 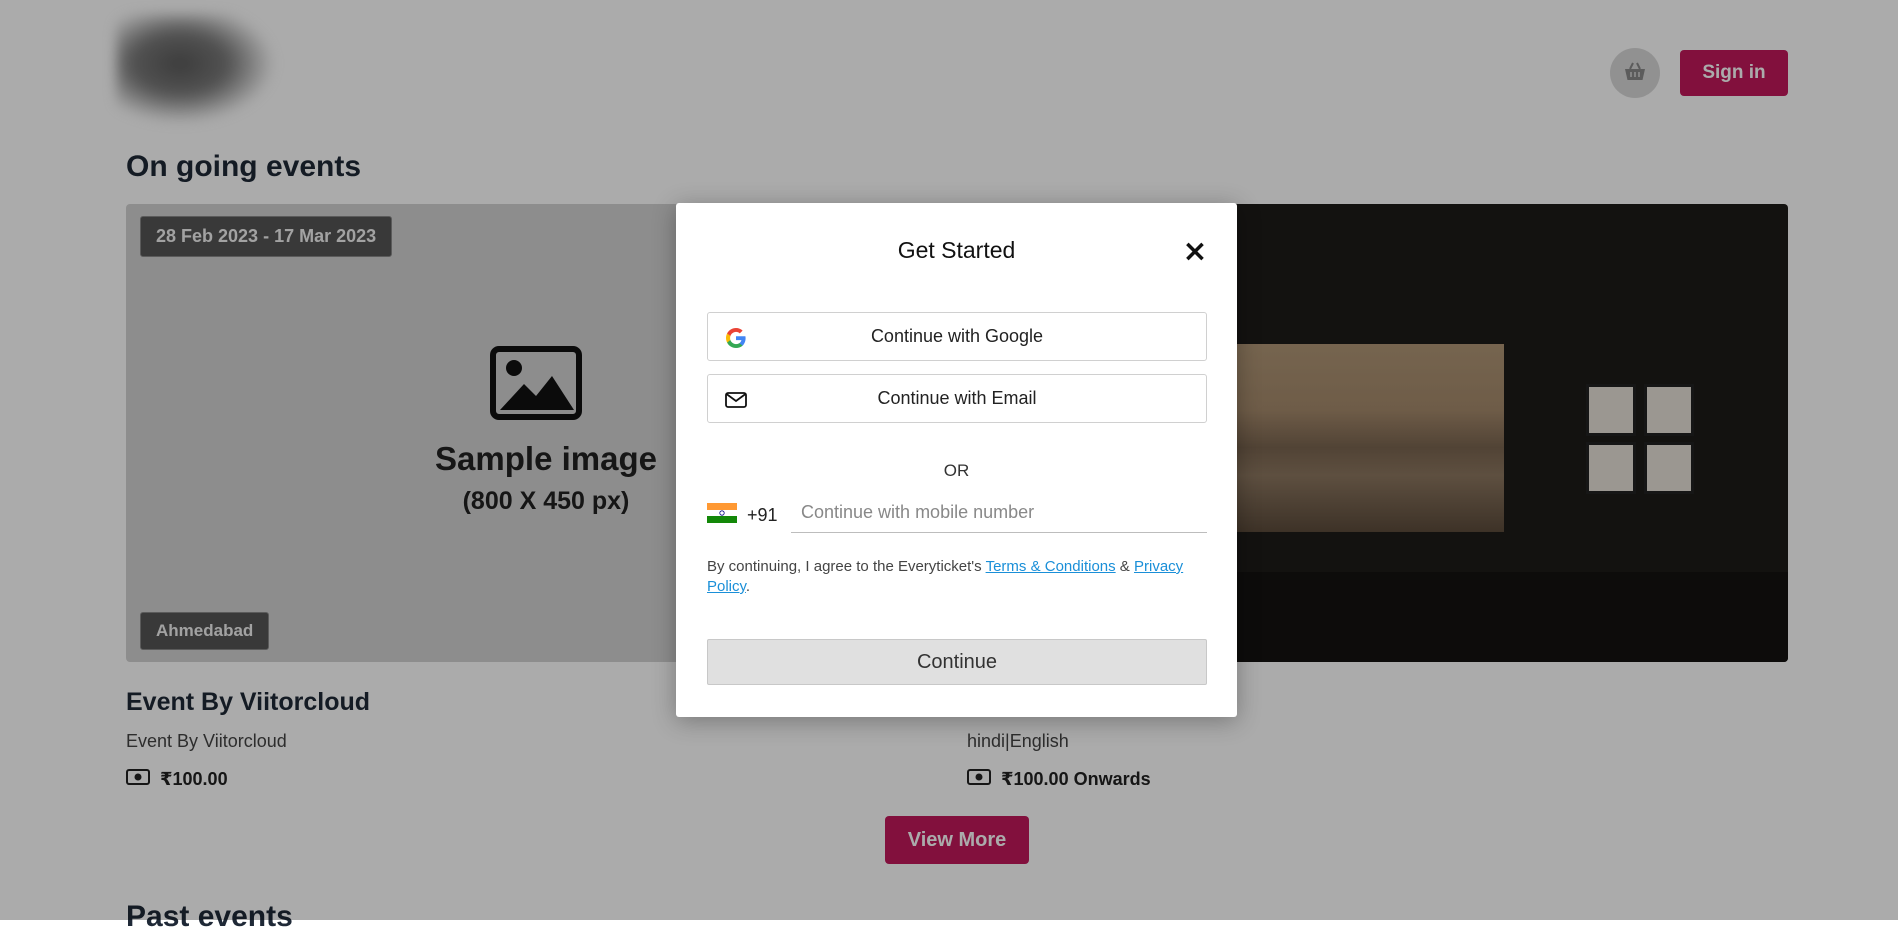 I want to click on country-code: +91, so click(x=762, y=515).